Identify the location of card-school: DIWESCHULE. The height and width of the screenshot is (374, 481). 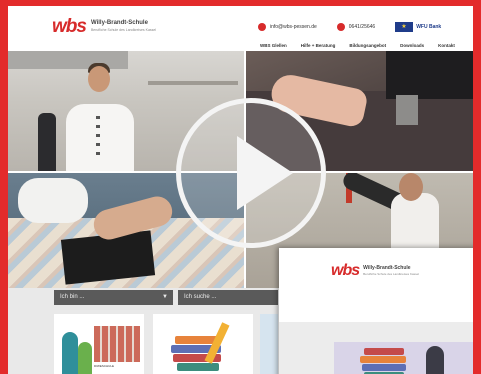
(99, 344).